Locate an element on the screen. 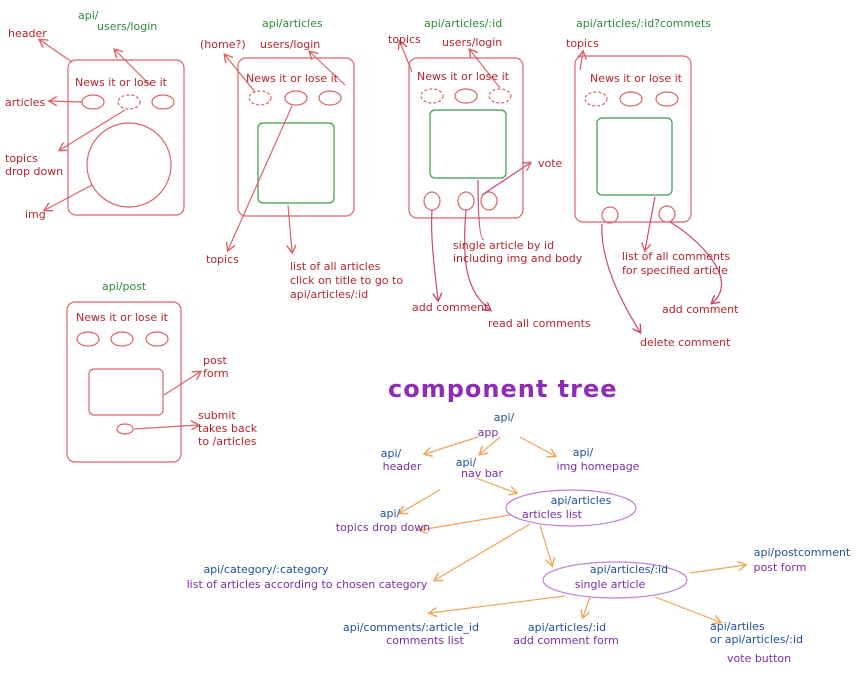 The height and width of the screenshot is (692, 866). single-article-box is located at coordinates (468, 144).